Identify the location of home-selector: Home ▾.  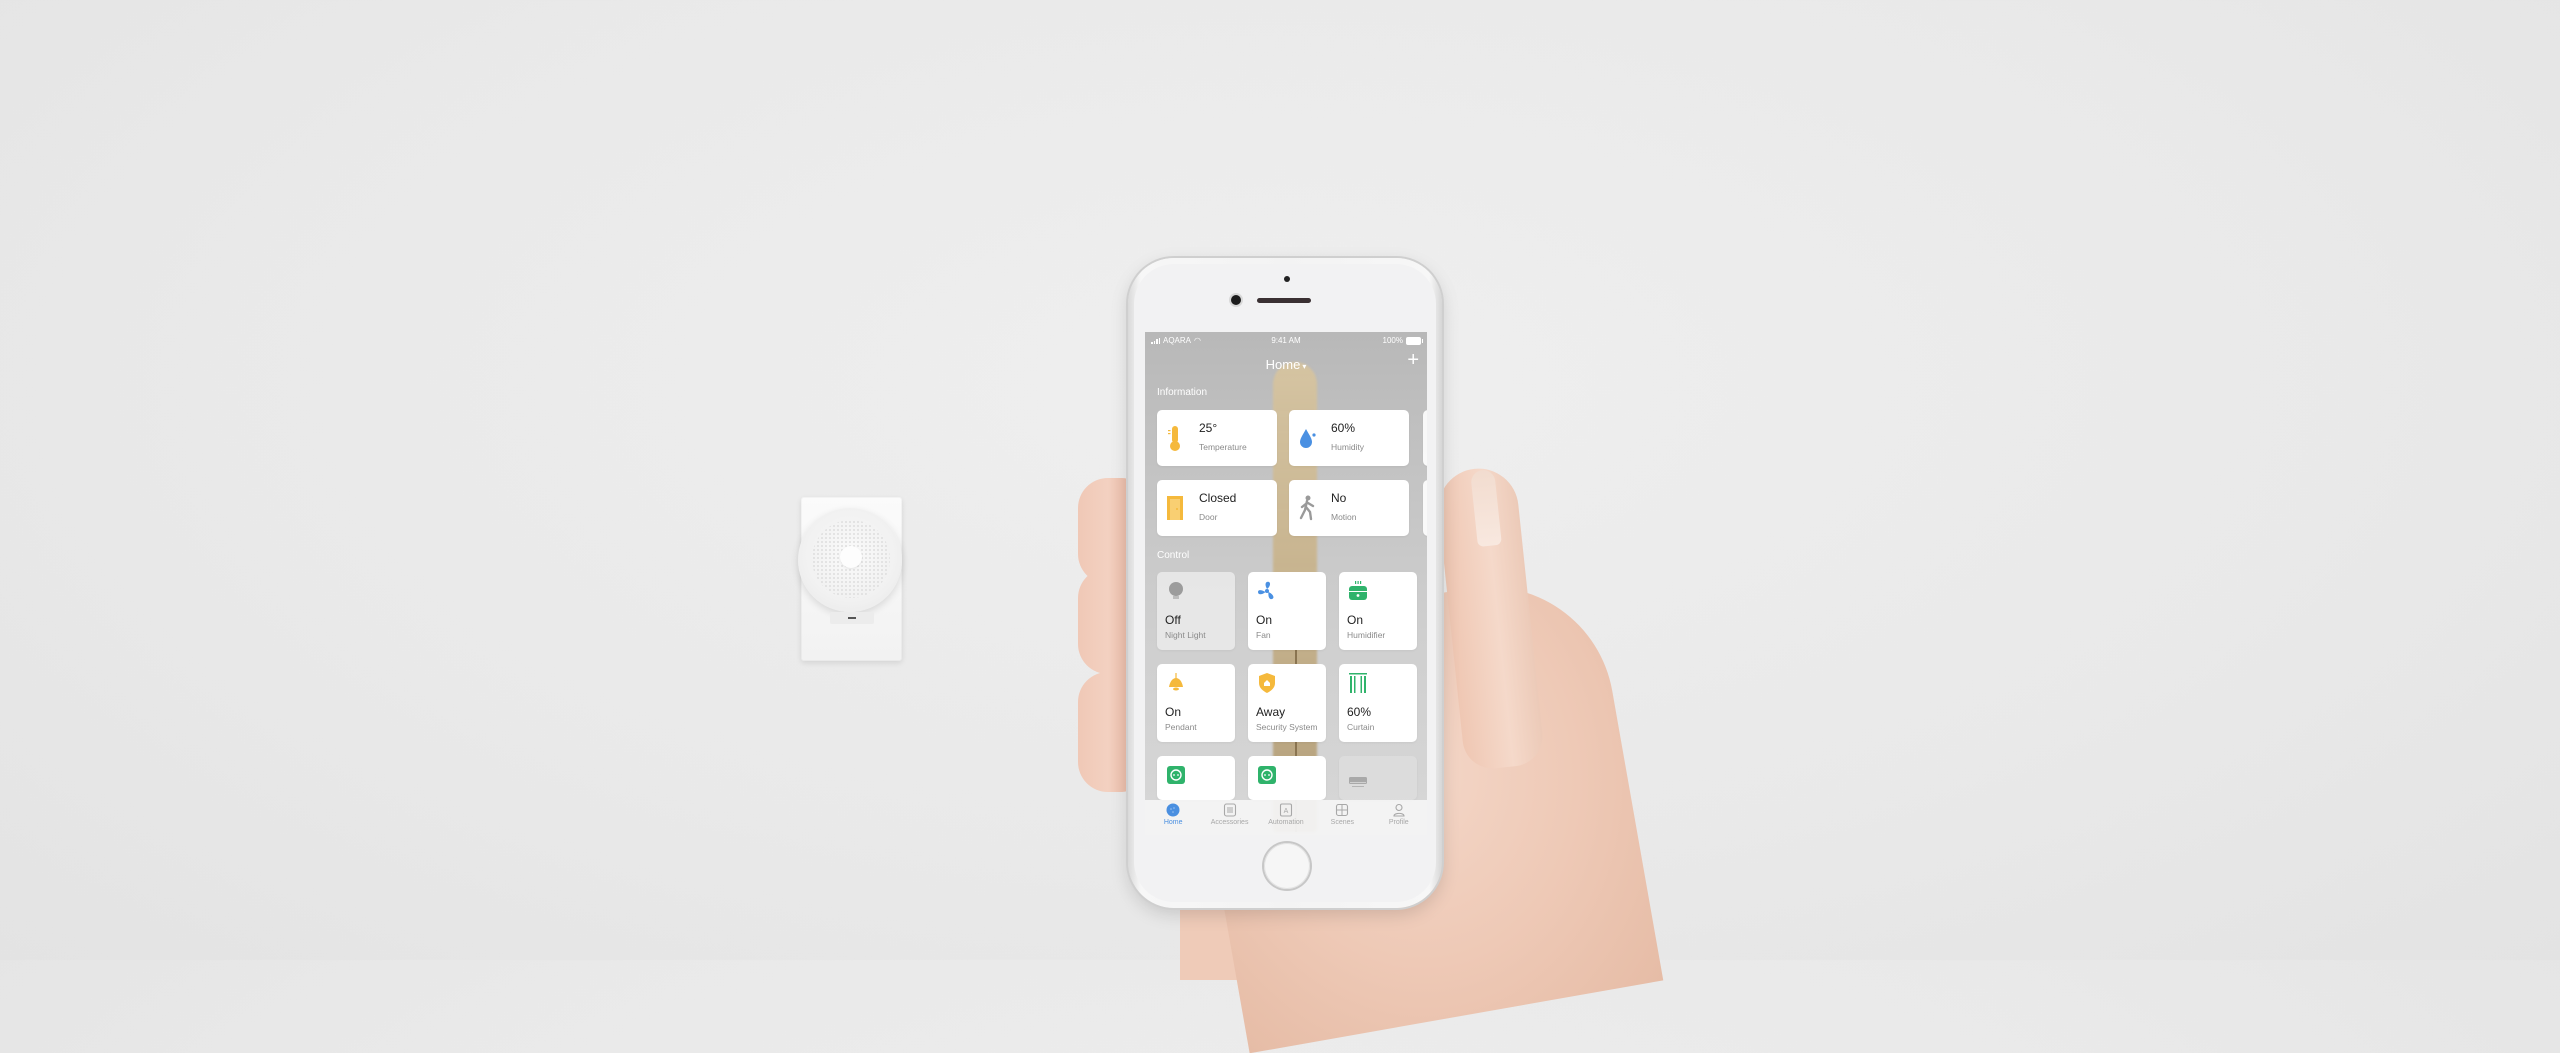
(1286, 364).